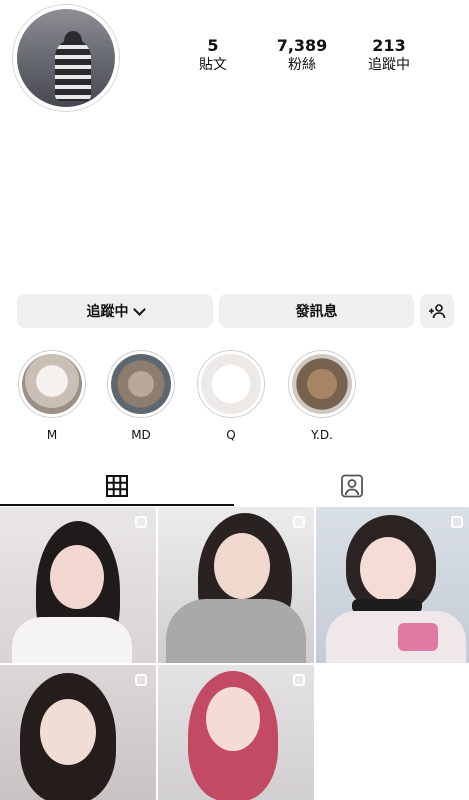  I want to click on grid-icon, so click(117, 486).